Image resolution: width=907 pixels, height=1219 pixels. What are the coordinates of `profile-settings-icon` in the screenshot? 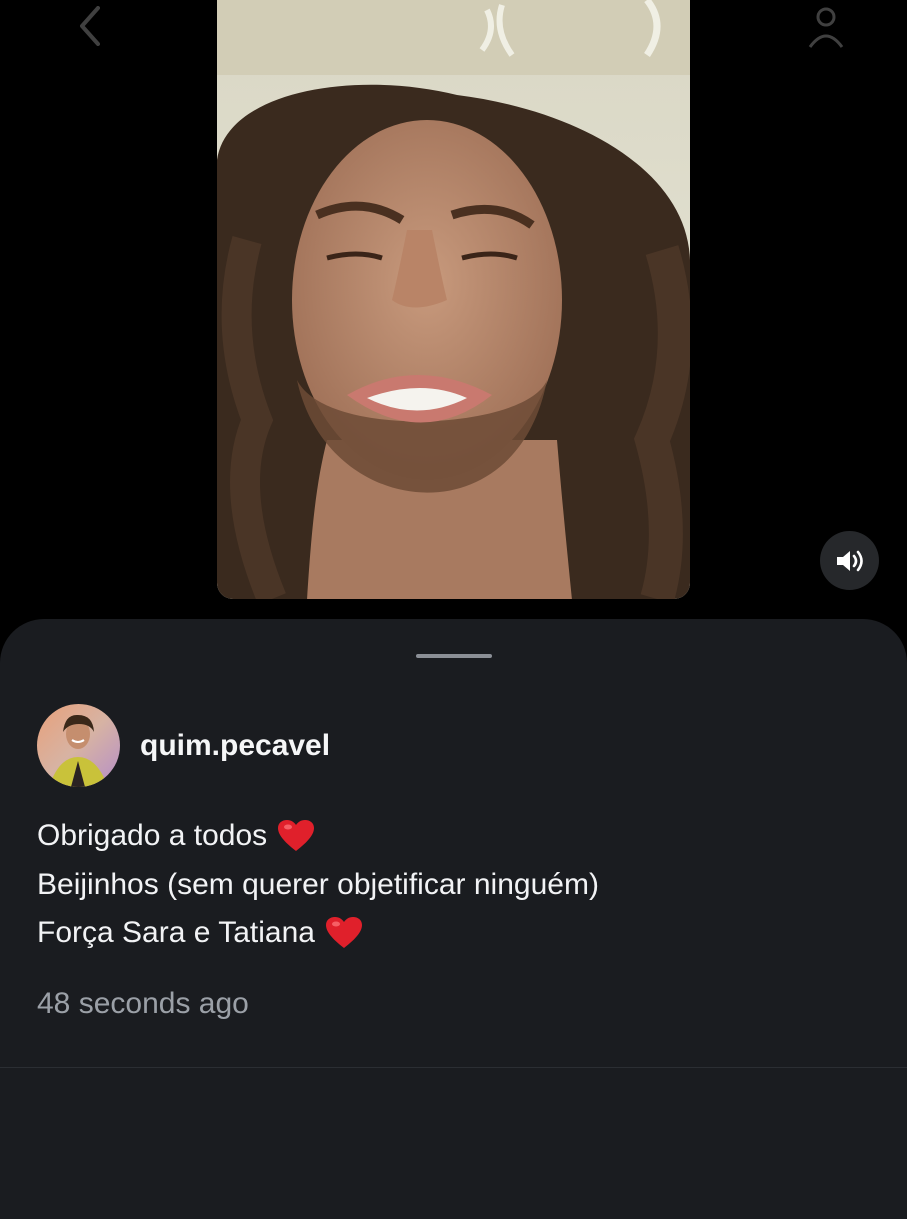 It's located at (826, 27).